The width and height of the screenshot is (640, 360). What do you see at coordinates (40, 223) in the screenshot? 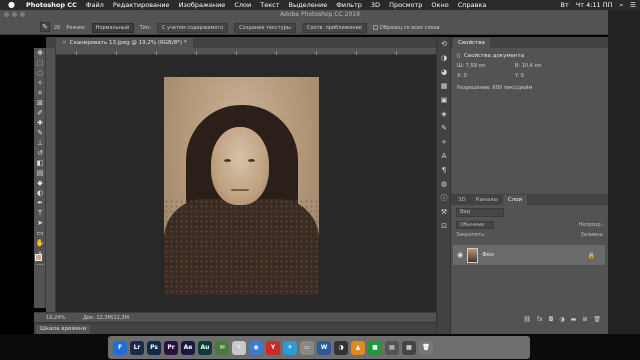
I see `path-select-tool-icon: ➤` at bounding box center [40, 223].